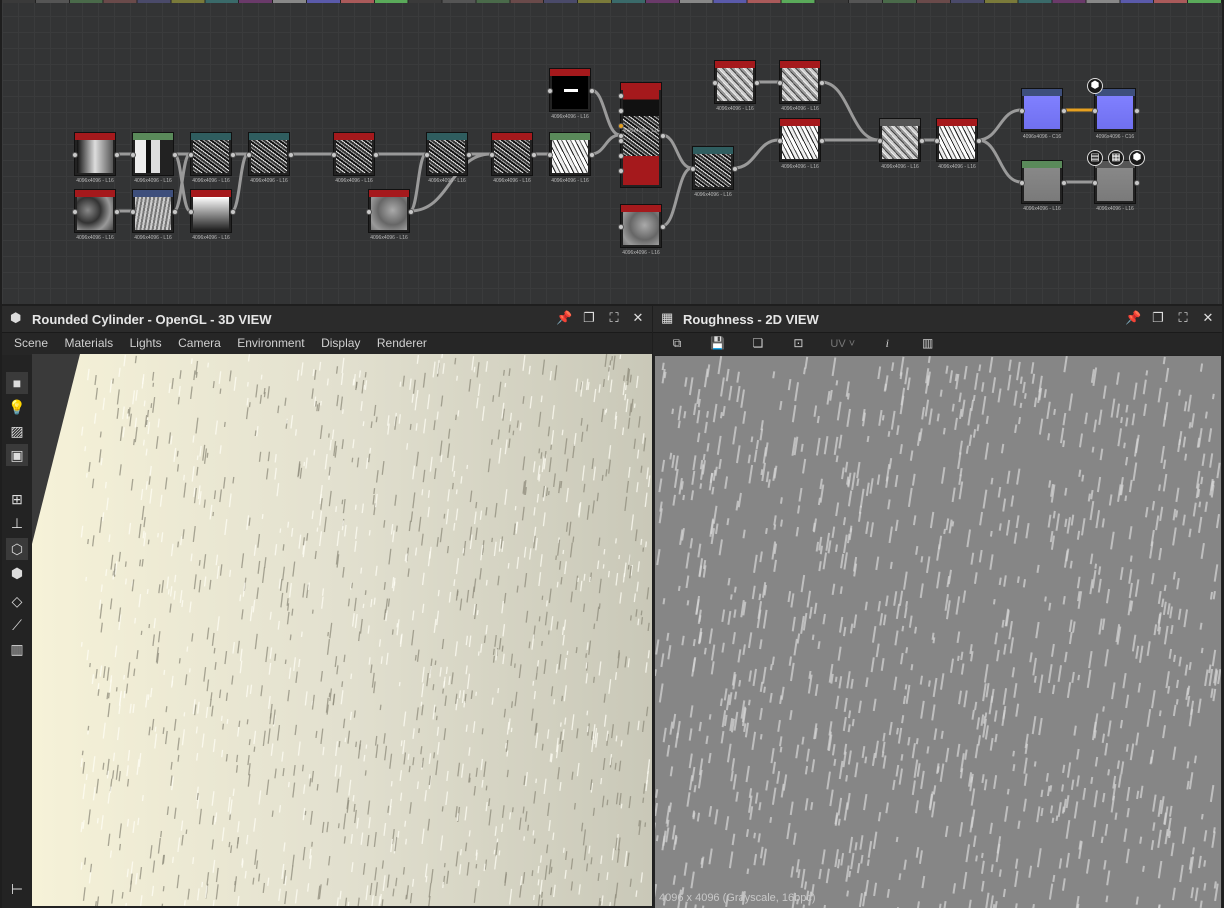  Describe the element at coordinates (17, 499) in the screenshot. I see `grid-icon: ⊞` at that location.